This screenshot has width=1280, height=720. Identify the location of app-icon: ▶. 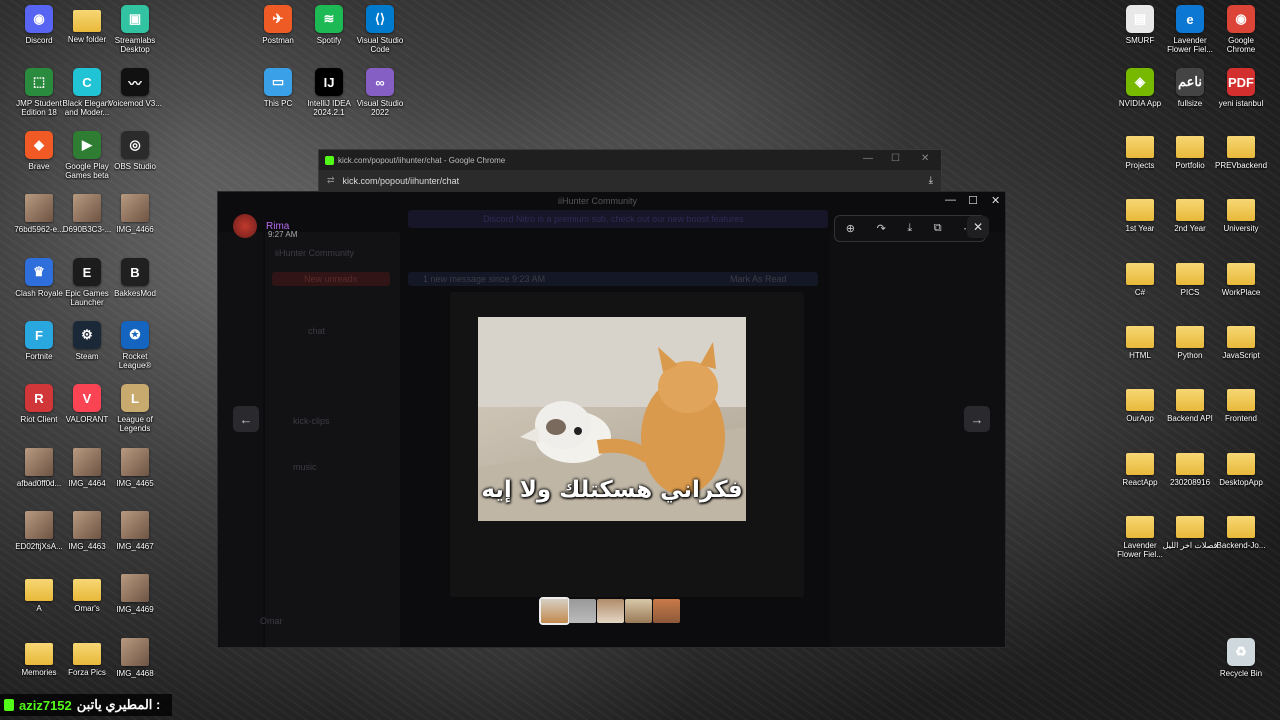
(87, 145).